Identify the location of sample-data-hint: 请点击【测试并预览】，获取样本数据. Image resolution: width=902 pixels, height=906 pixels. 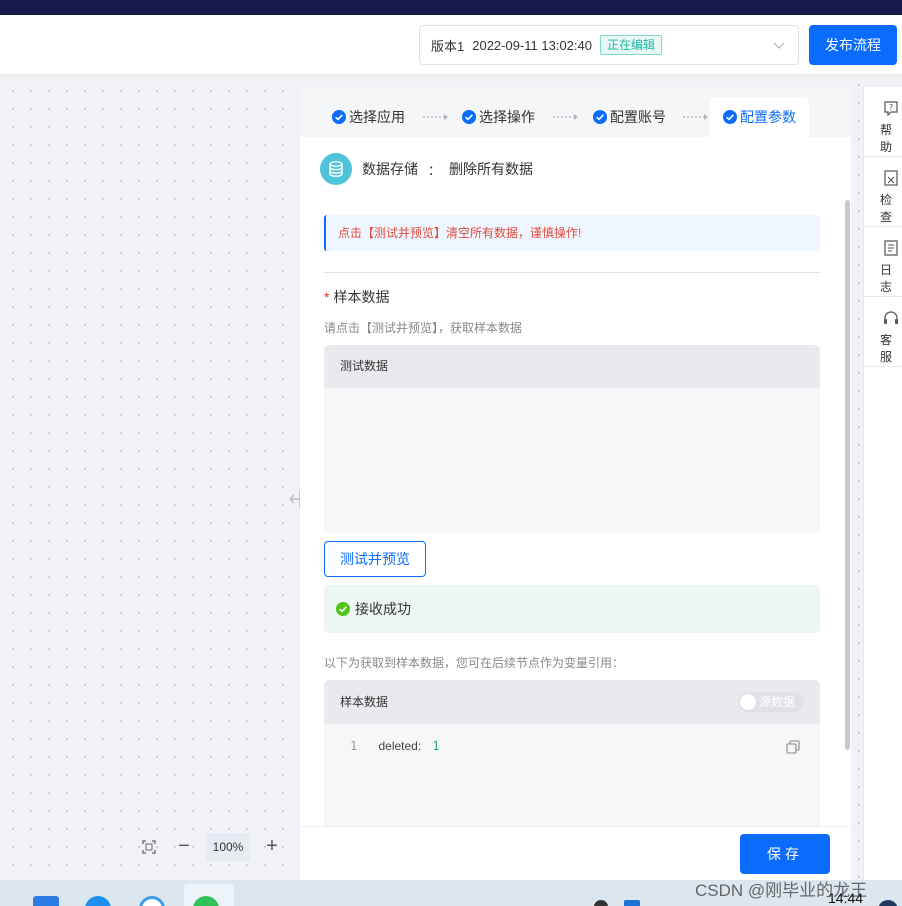
(423, 328).